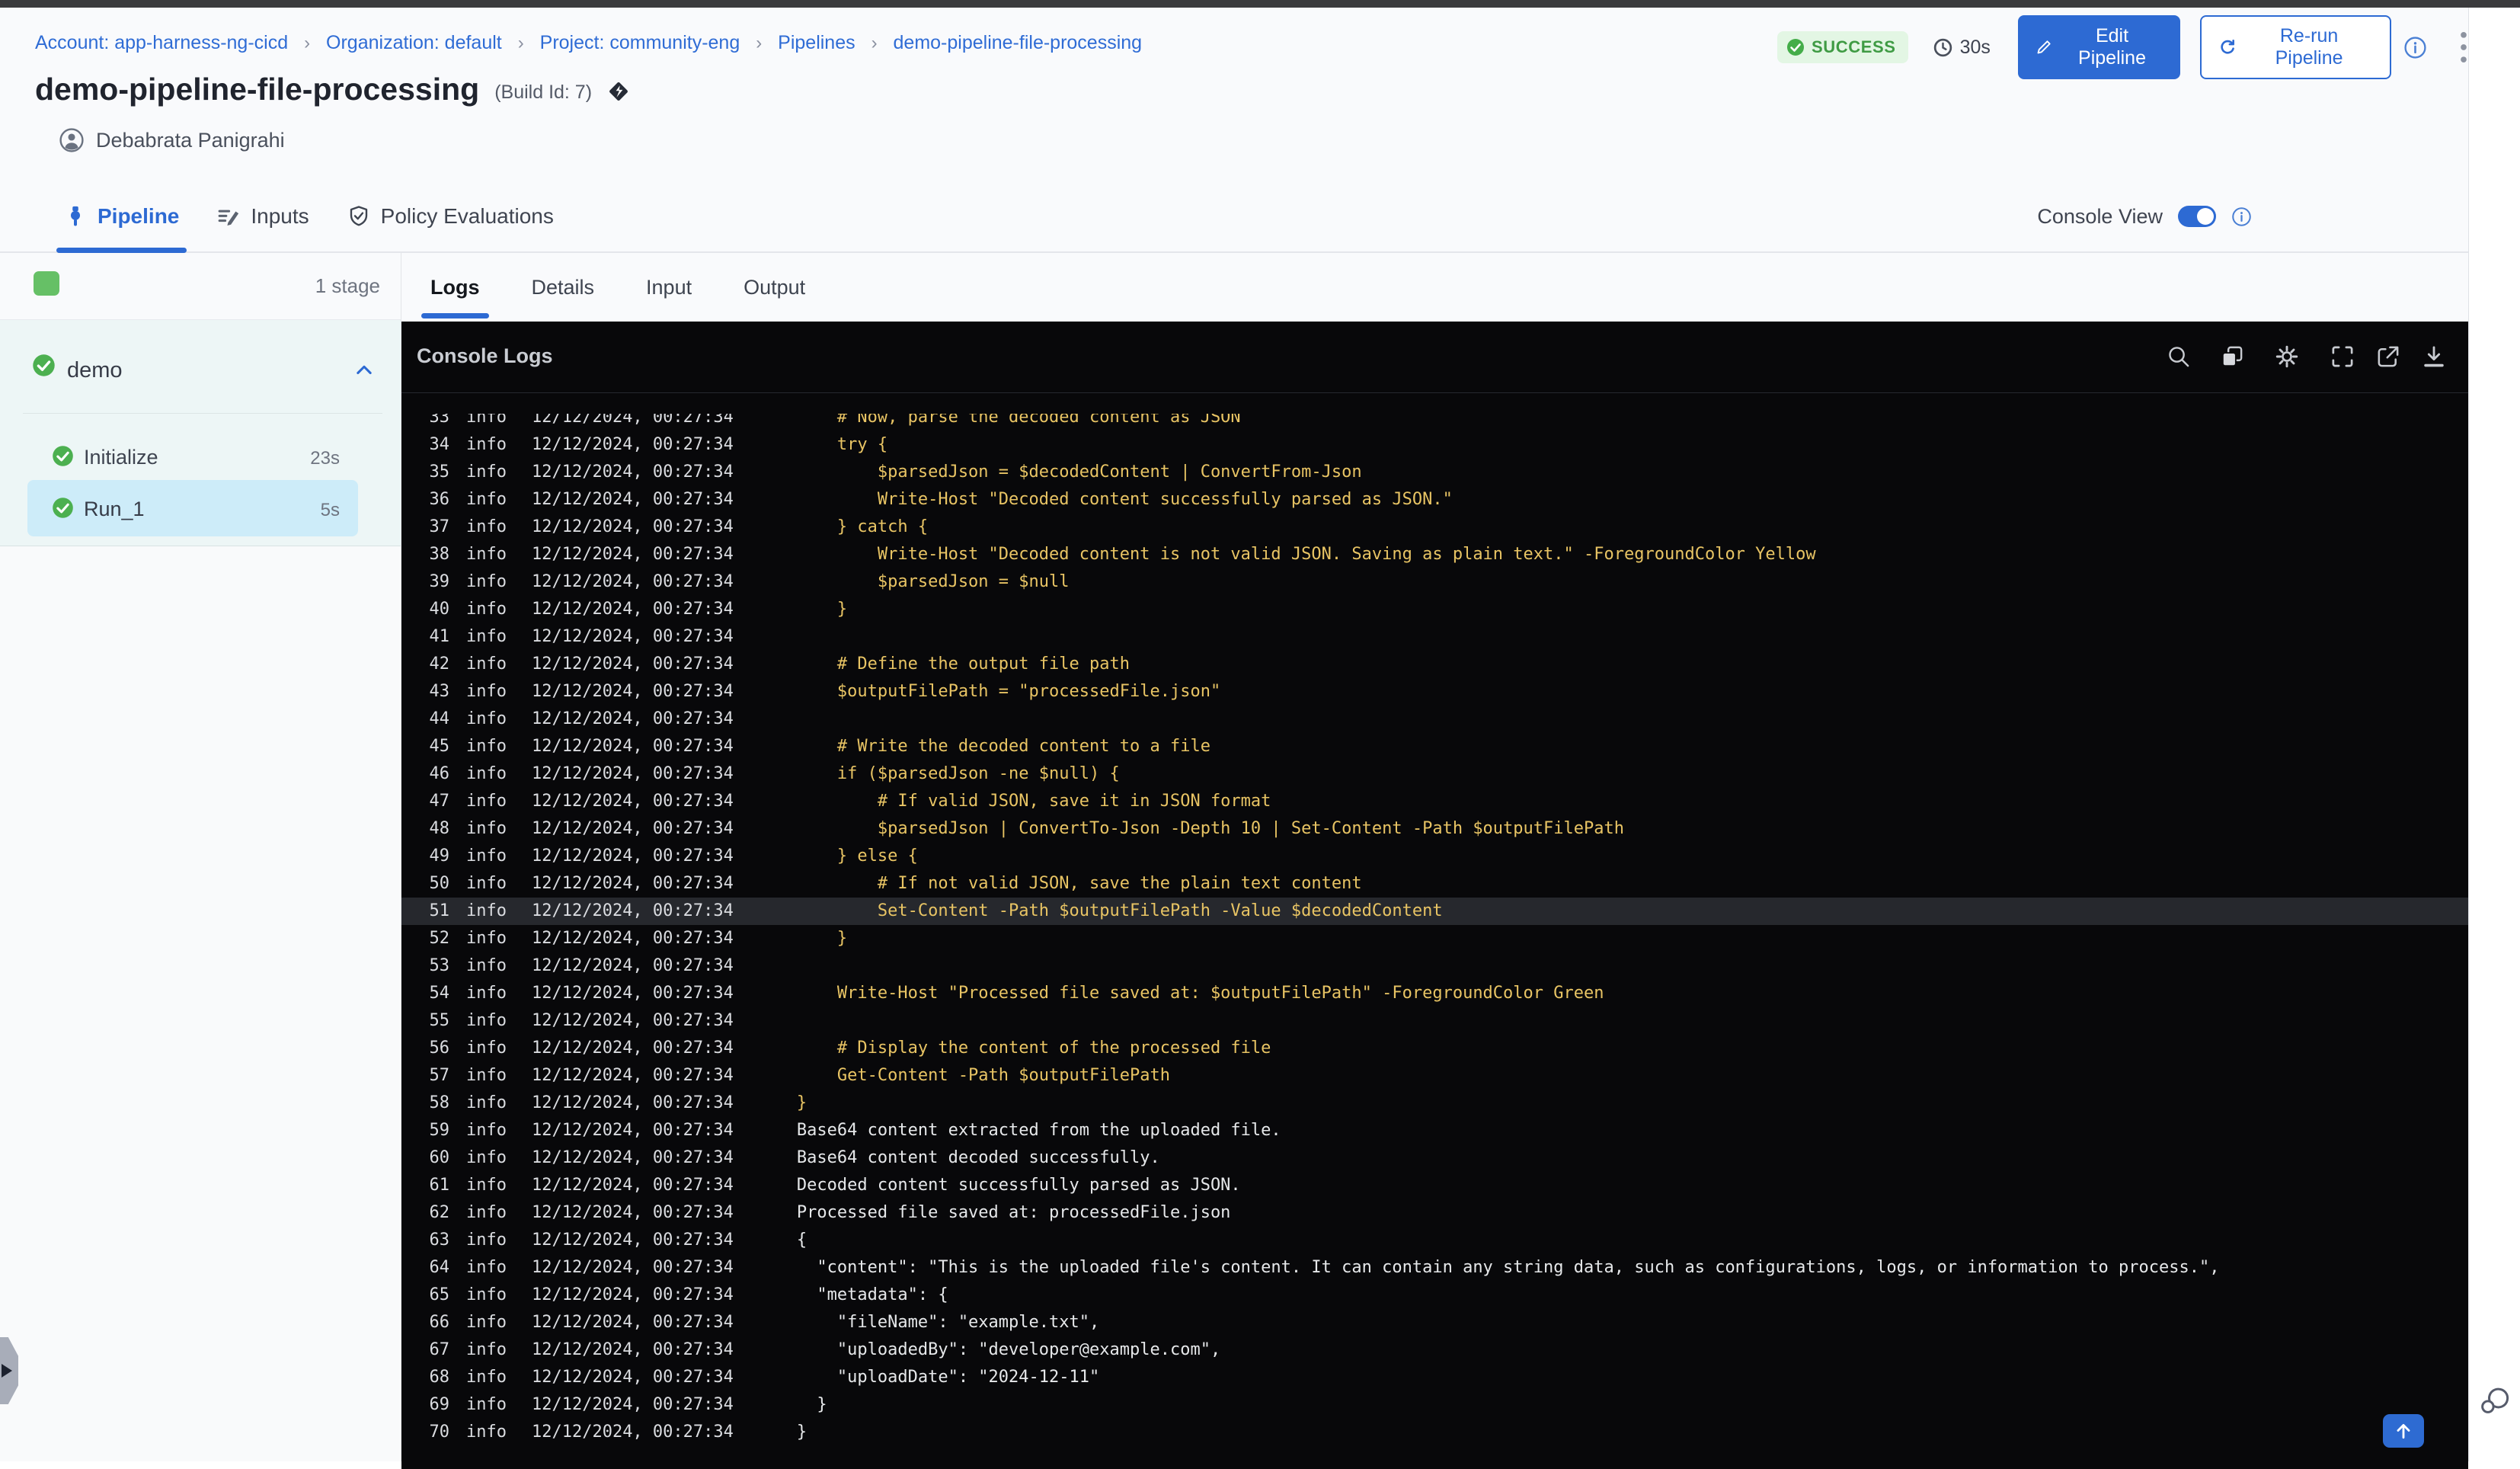 The image size is (2520, 1469). Describe the element at coordinates (450, 216) in the screenshot. I see `tab-policy-evaluations: Policy Evaluations` at that location.